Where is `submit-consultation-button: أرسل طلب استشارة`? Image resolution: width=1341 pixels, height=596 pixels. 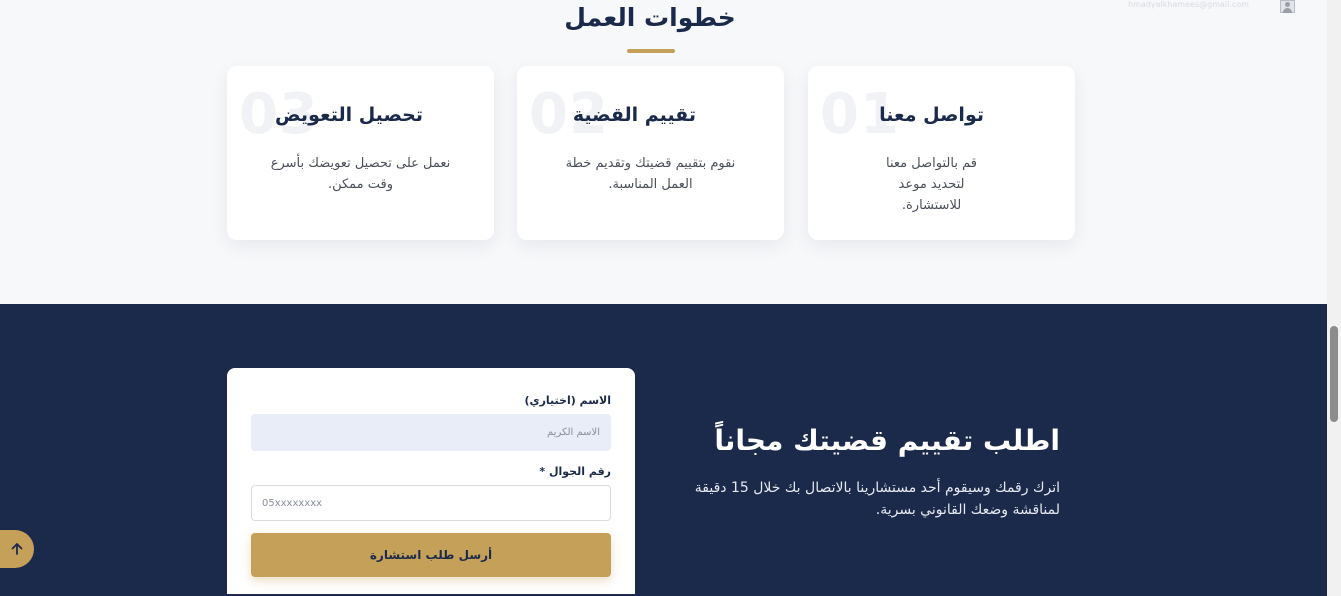
submit-consultation-button: أرسل طلب استشارة is located at coordinates (431, 555).